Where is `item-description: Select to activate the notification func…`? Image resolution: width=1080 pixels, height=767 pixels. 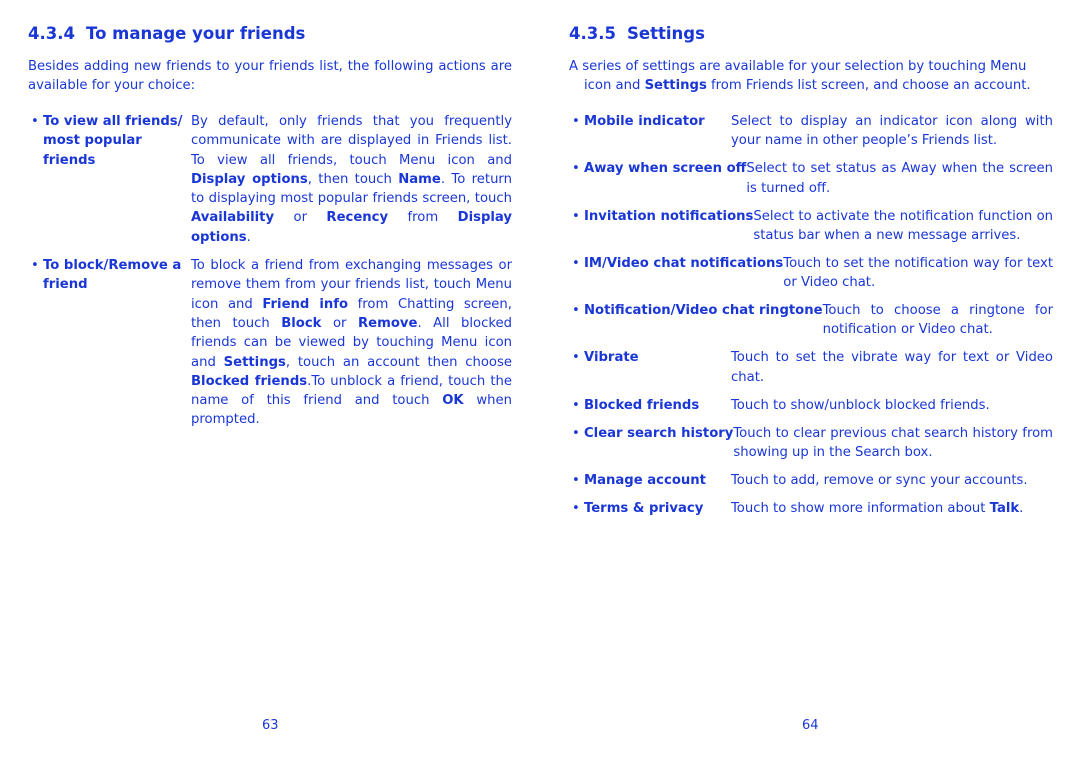 item-description: Select to activate the notification func… is located at coordinates (903, 226).